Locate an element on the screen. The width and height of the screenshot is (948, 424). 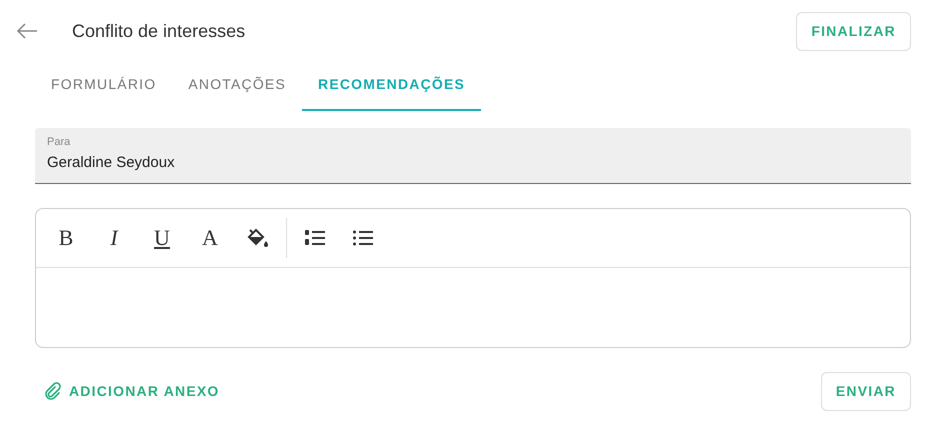
field-label: Para is located at coordinates (59, 142).